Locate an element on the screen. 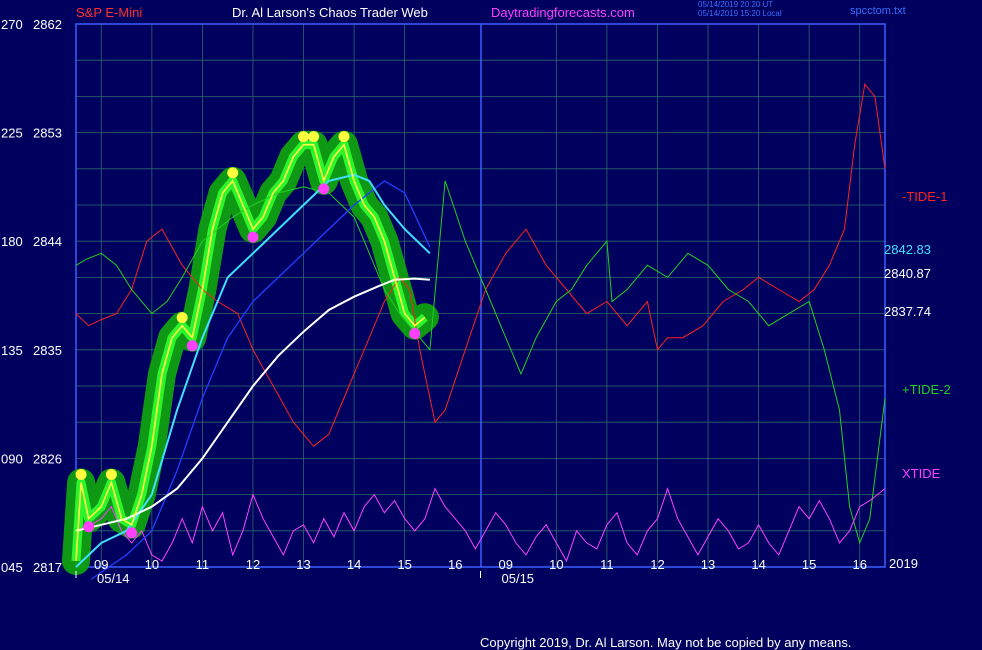 This screenshot has height=650, width=982. y-tick-index: 090 is located at coordinates (12, 458).